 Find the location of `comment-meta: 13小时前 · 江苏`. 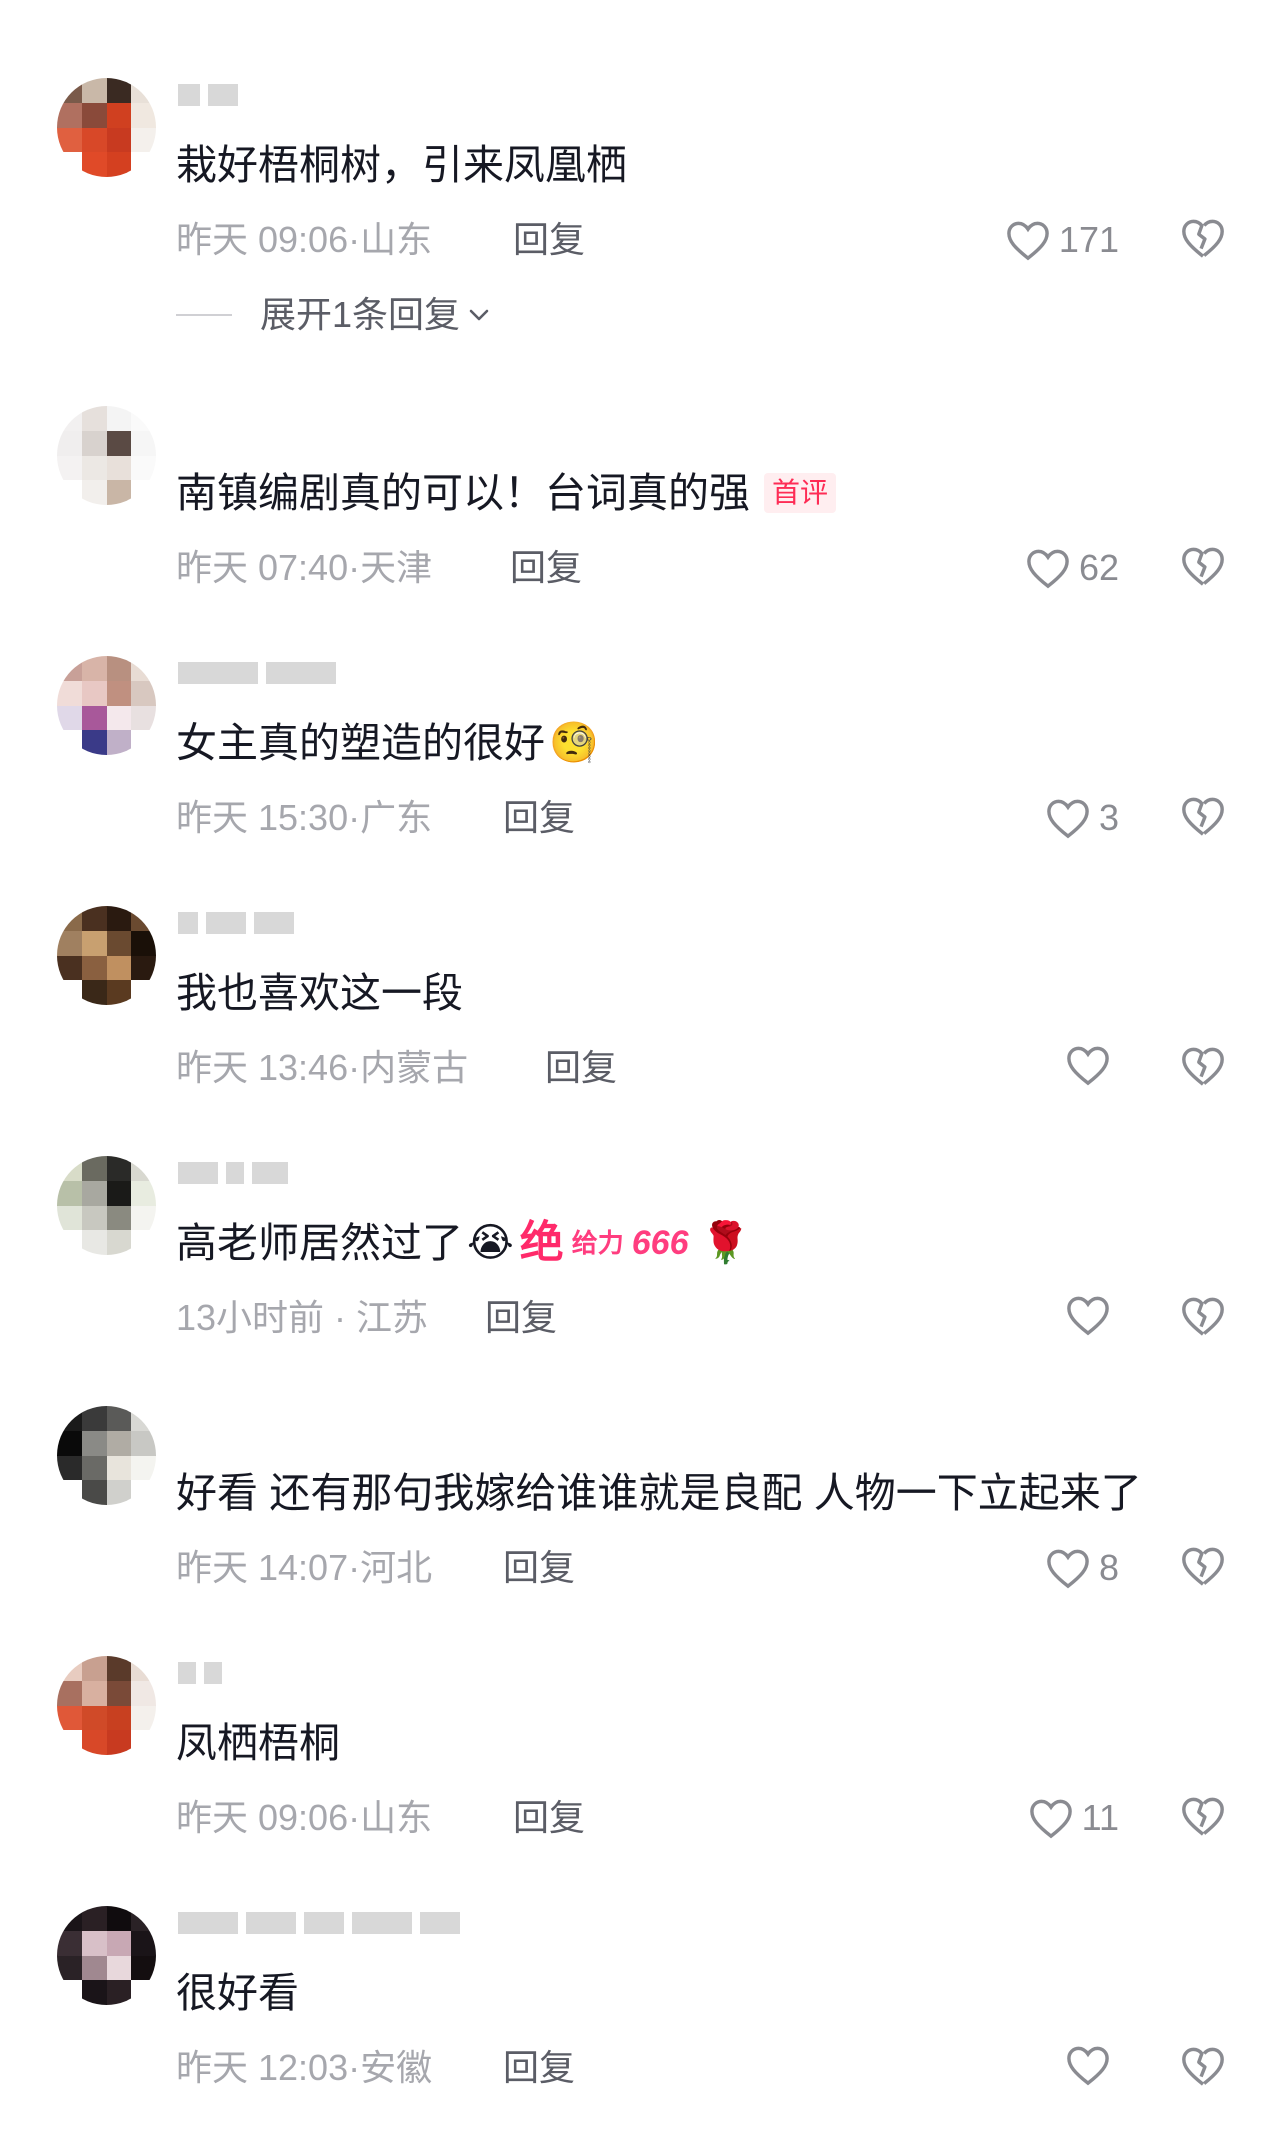

comment-meta: 13小时前 · 江苏 is located at coordinates (302, 1317).